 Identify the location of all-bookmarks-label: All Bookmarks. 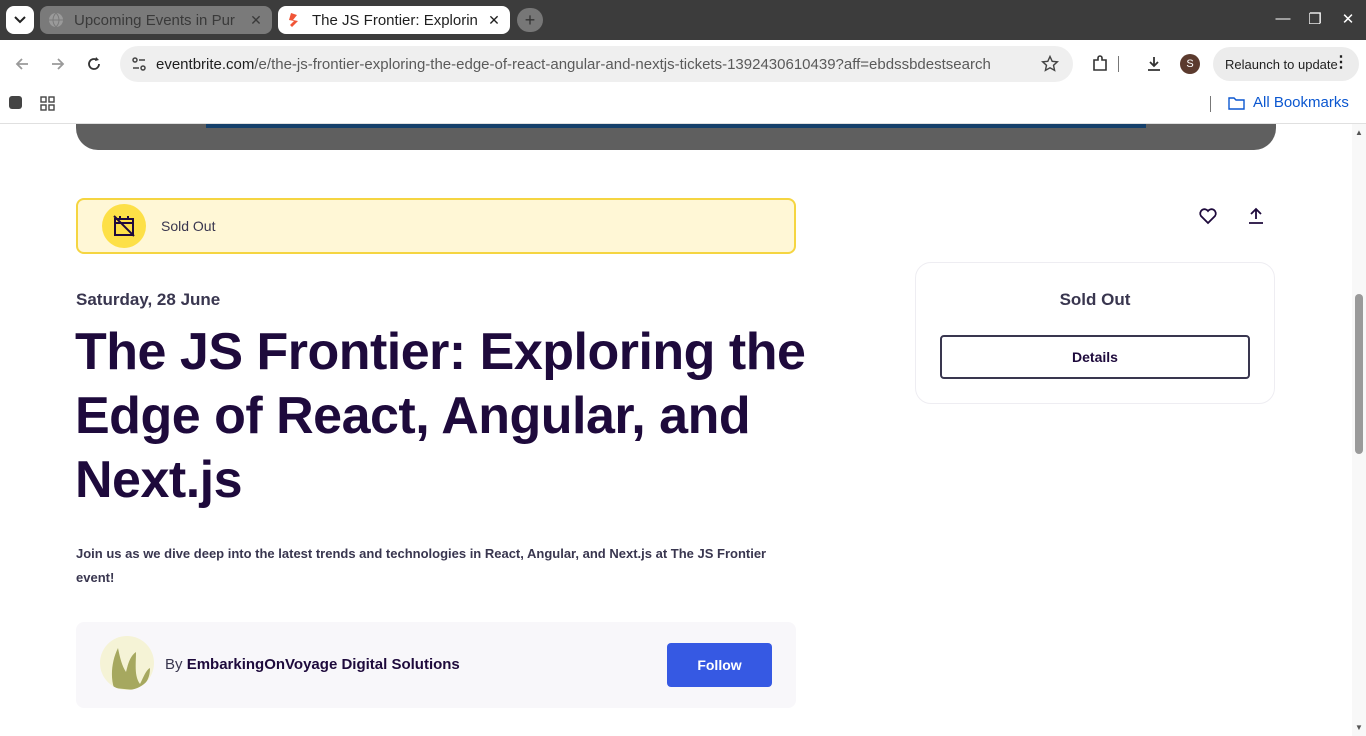
(1301, 102).